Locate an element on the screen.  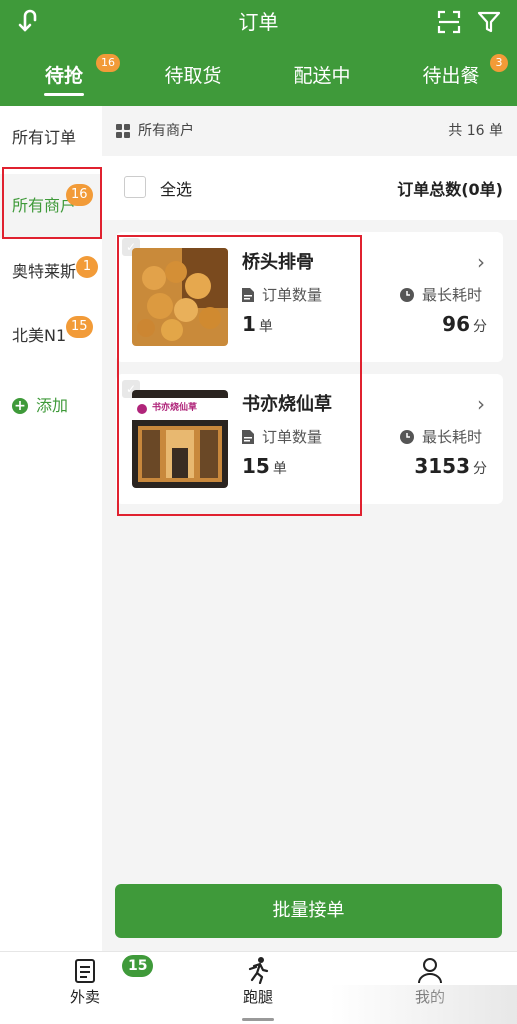
sidebar-item-outlets: 奥特莱斯 1 is located at coordinates (51, 272).